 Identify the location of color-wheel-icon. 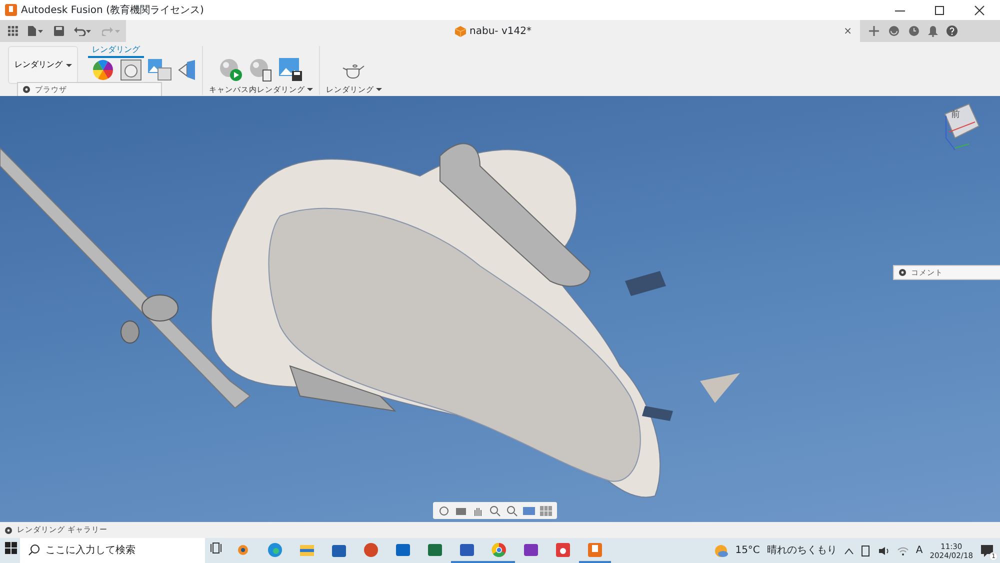
(103, 70).